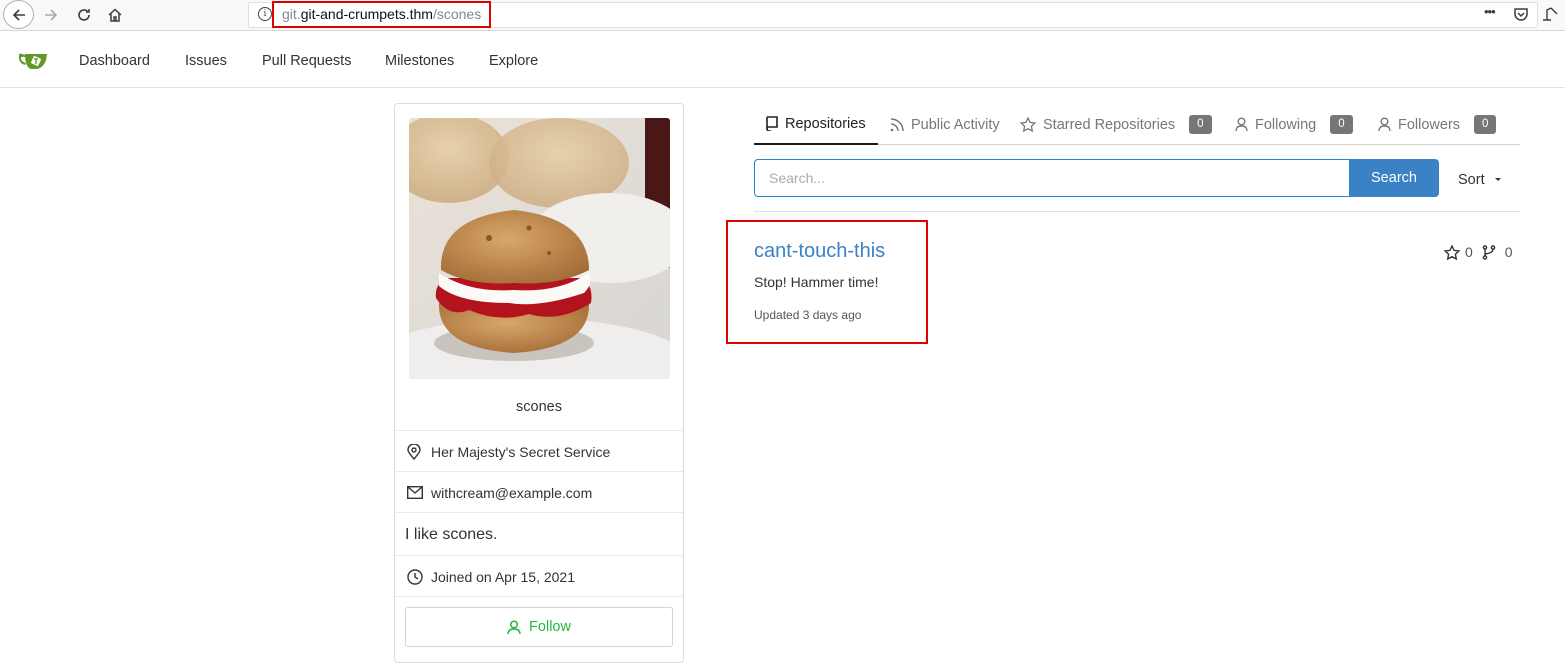  I want to click on nav-issues: Issues, so click(206, 61).